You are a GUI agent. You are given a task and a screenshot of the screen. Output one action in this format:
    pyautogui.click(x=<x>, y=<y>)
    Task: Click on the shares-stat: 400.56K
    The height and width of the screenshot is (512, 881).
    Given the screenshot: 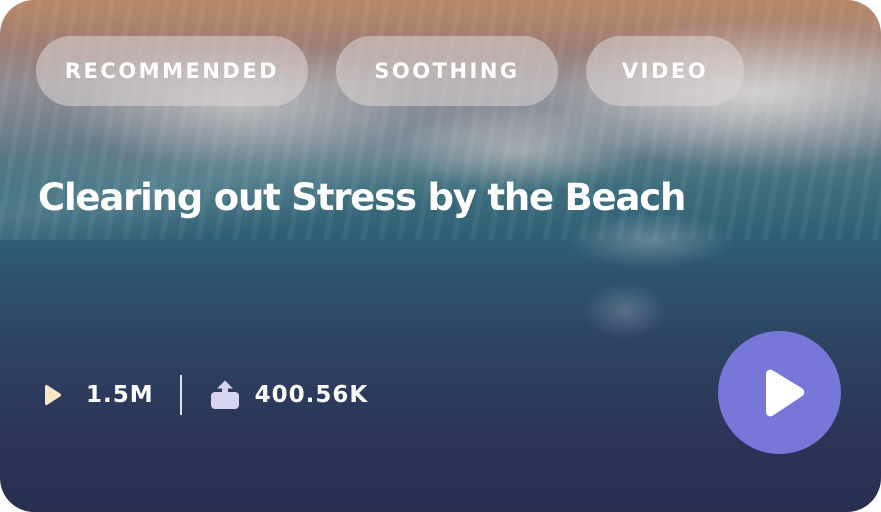 What is the action you would take?
    pyautogui.click(x=289, y=395)
    